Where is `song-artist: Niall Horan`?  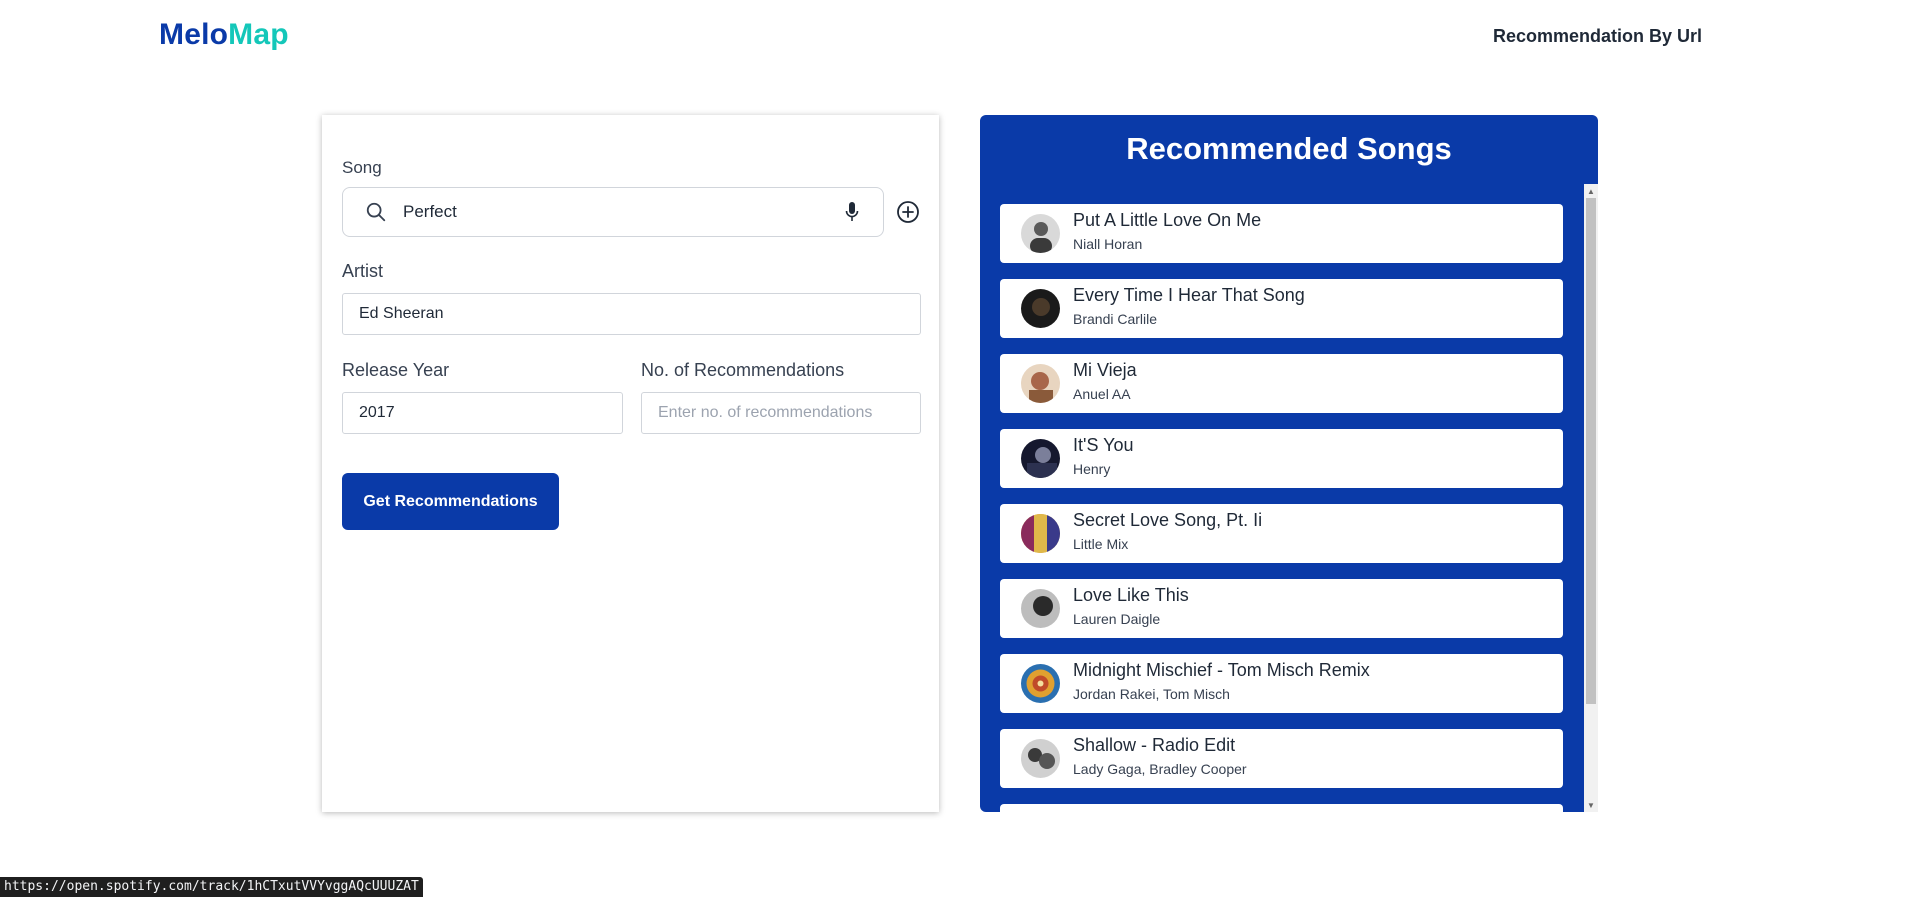
song-artist: Niall Horan is located at coordinates (1108, 244).